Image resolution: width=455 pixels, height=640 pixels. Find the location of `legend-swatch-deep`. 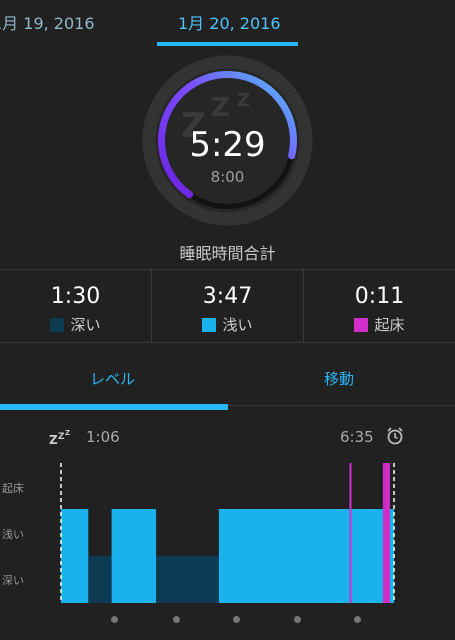

legend-swatch-deep is located at coordinates (57, 325).